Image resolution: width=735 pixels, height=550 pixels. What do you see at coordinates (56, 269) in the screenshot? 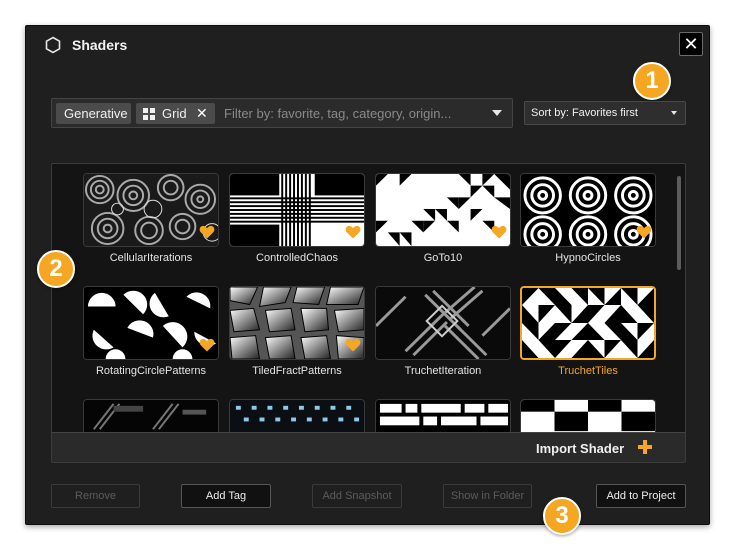
I see `callout-marker-2: 2` at bounding box center [56, 269].